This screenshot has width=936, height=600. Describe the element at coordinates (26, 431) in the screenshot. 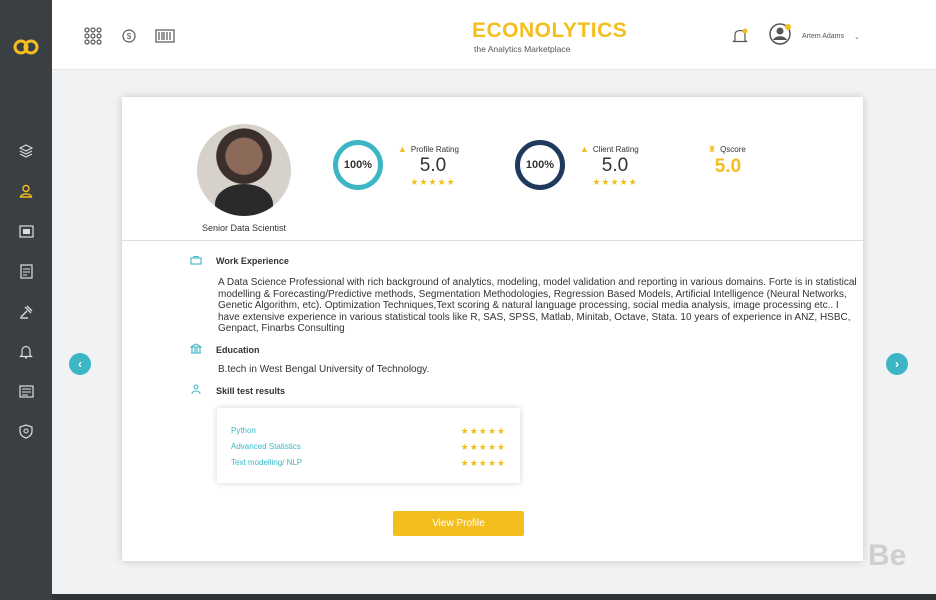

I see `shield-icon` at that location.